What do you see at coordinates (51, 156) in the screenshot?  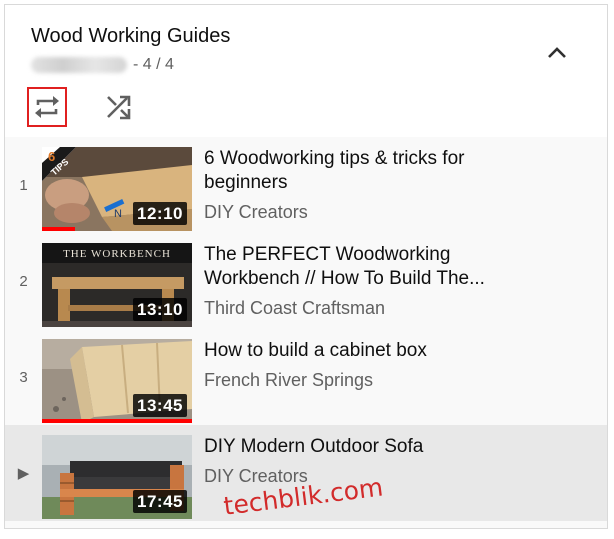 I see `thumb-badge-number: 6` at bounding box center [51, 156].